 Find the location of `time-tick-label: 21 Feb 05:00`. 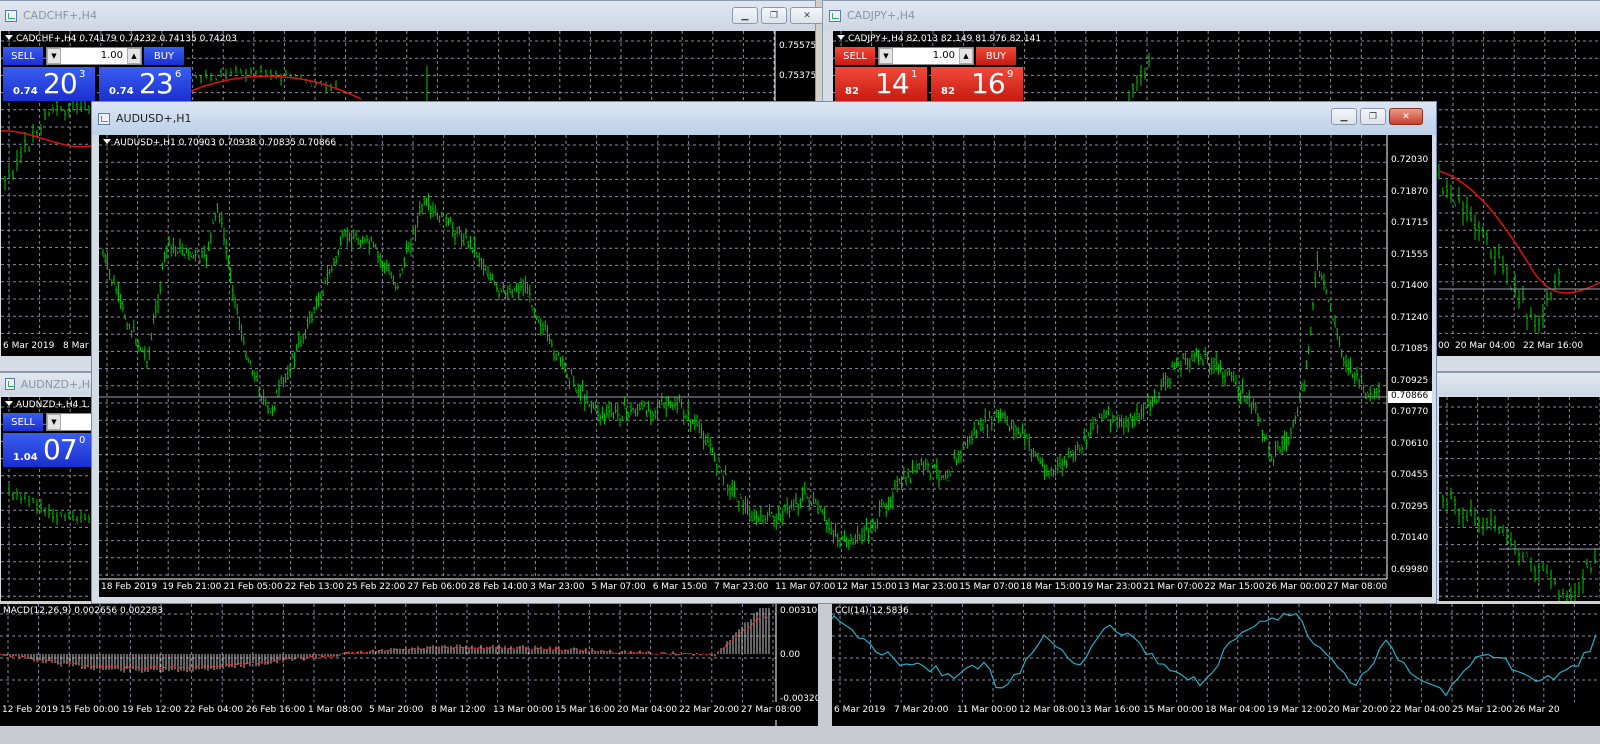

time-tick-label: 21 Feb 05:00 is located at coordinates (253, 587).